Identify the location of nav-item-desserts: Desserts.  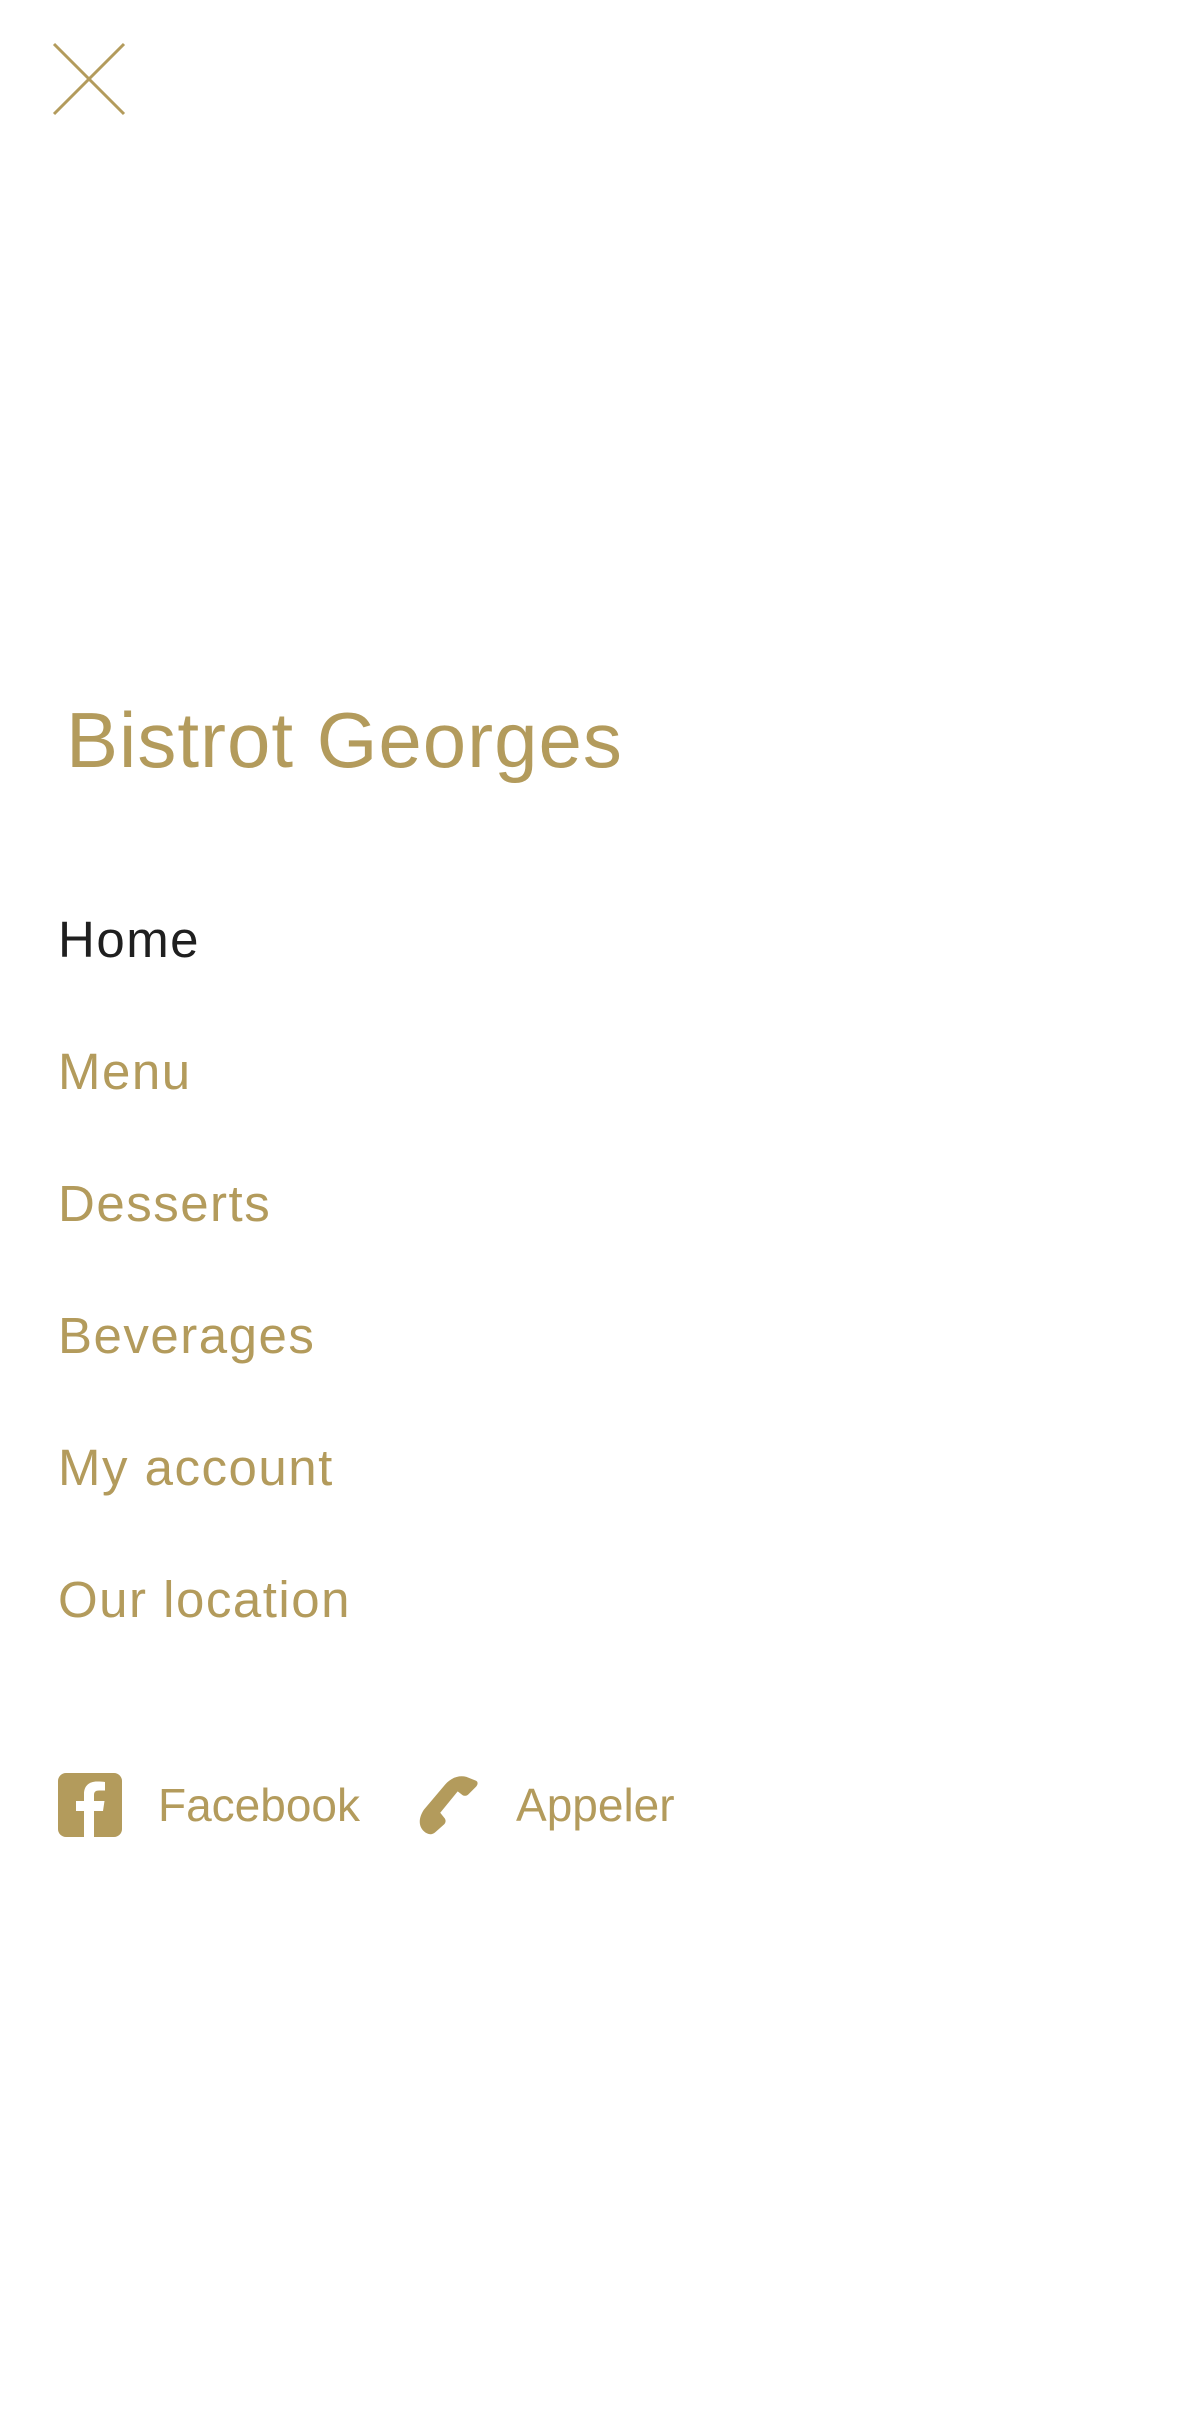
(204, 1225).